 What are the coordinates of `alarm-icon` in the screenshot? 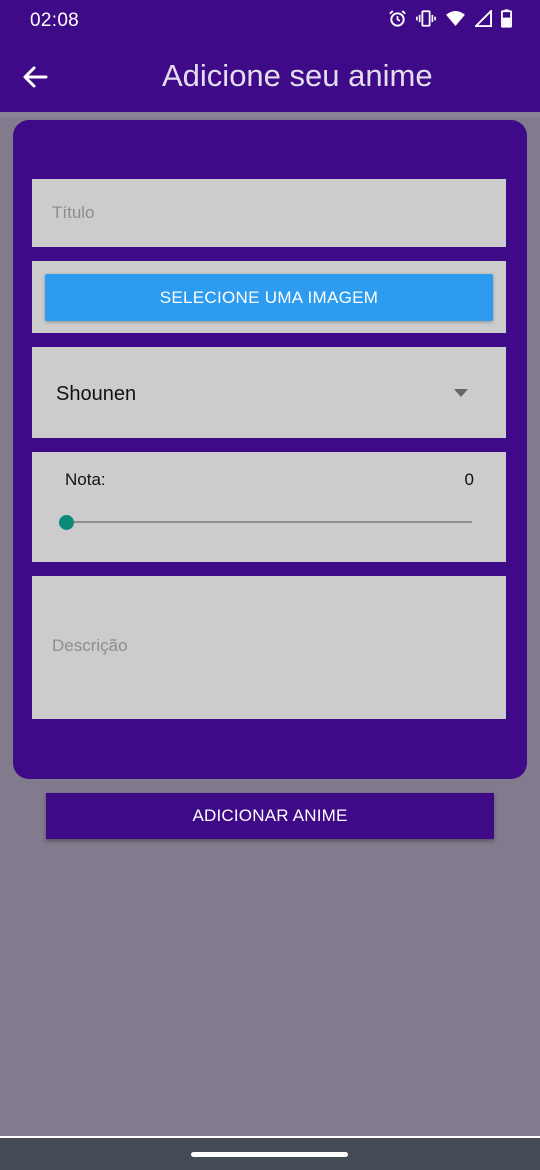 It's located at (397, 18).